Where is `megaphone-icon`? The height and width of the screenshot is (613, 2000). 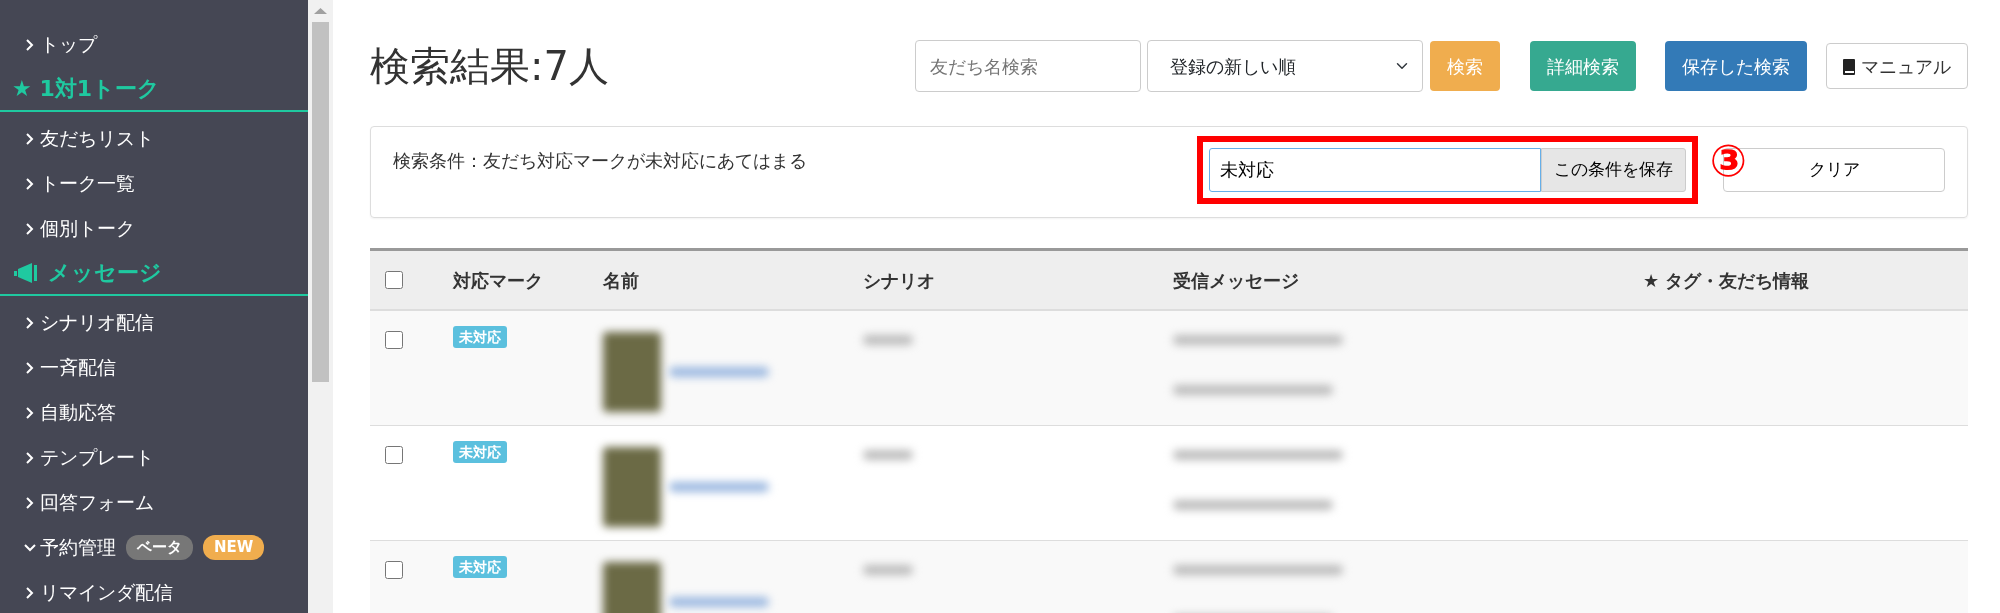 megaphone-icon is located at coordinates (25, 272).